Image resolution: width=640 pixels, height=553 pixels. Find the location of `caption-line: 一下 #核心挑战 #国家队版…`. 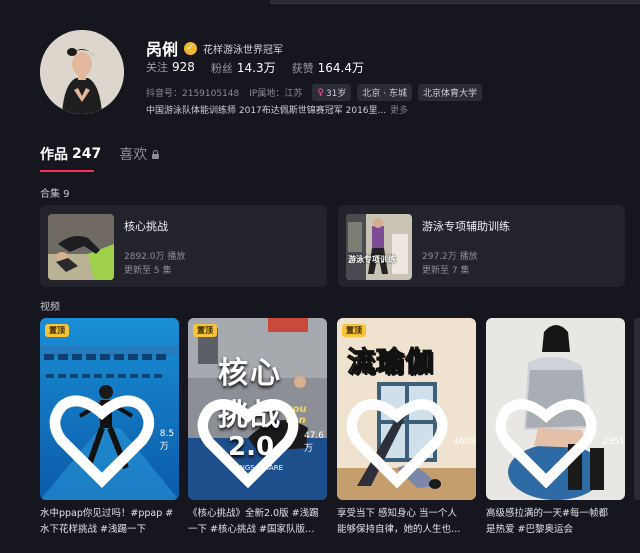

caption-line: 一下 #核心挑战 #国家队版… is located at coordinates (251, 529).